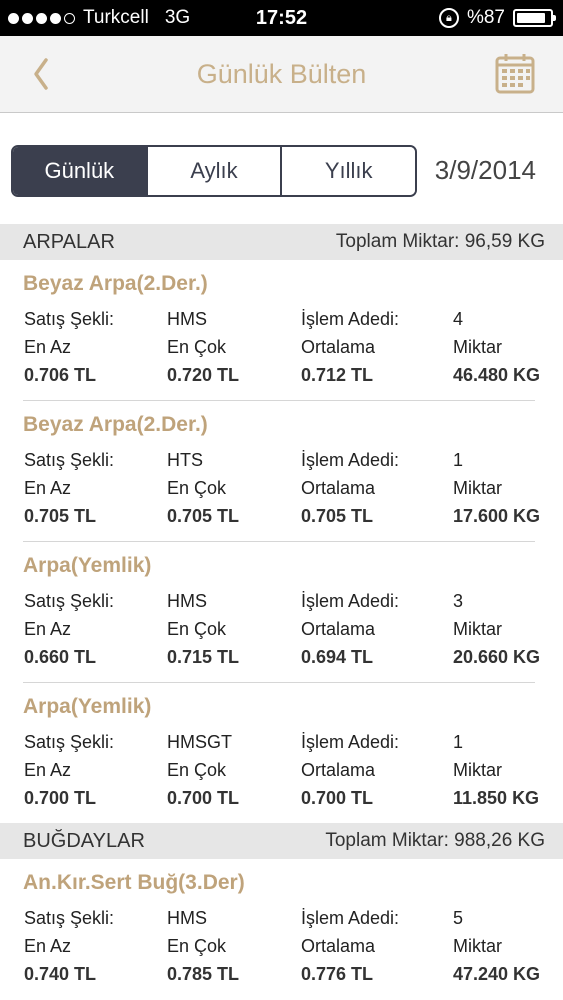 This screenshot has height=1000, width=563. What do you see at coordinates (497, 516) in the screenshot?
I see `quantity-value: 17.600 KG` at bounding box center [497, 516].